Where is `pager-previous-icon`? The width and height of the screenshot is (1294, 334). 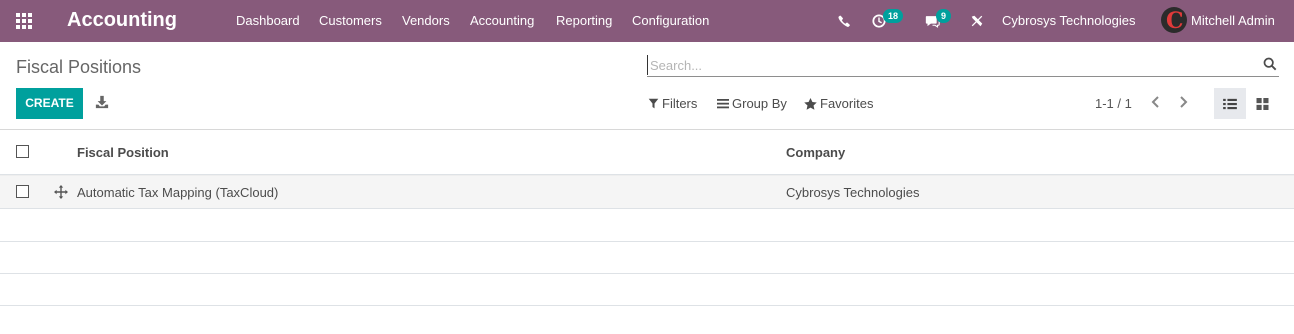 pager-previous-icon is located at coordinates (1156, 102).